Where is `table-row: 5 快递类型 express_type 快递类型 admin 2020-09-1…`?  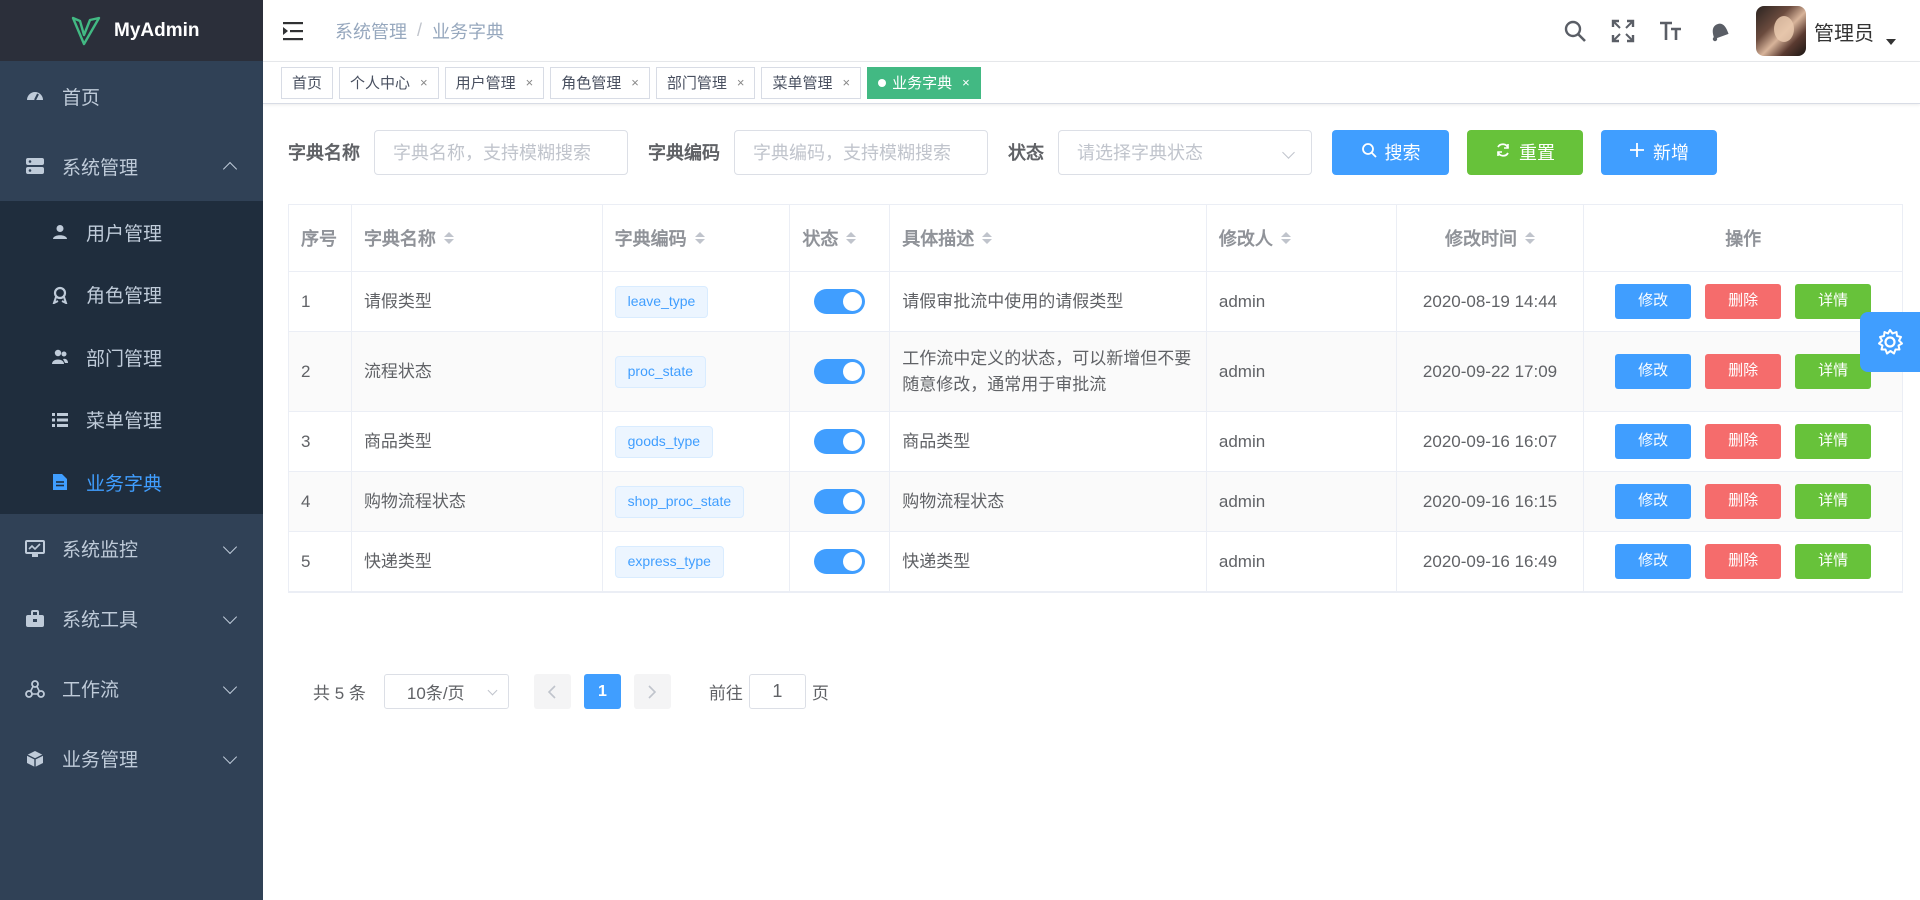 table-row: 5 快递类型 express_type 快递类型 admin 2020-09-1… is located at coordinates (1095, 562).